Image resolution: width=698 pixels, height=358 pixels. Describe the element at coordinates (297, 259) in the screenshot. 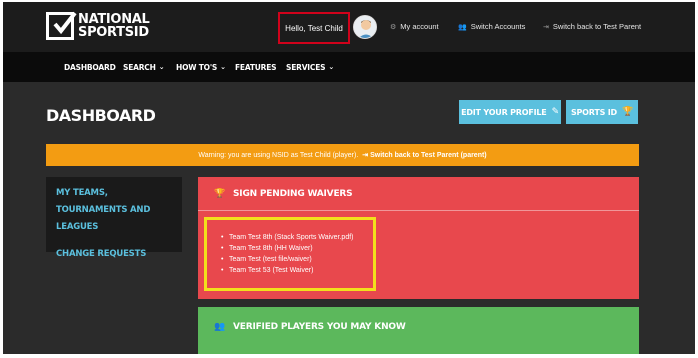

I see `waiver-item: Team Test (test file/waiver)` at that location.